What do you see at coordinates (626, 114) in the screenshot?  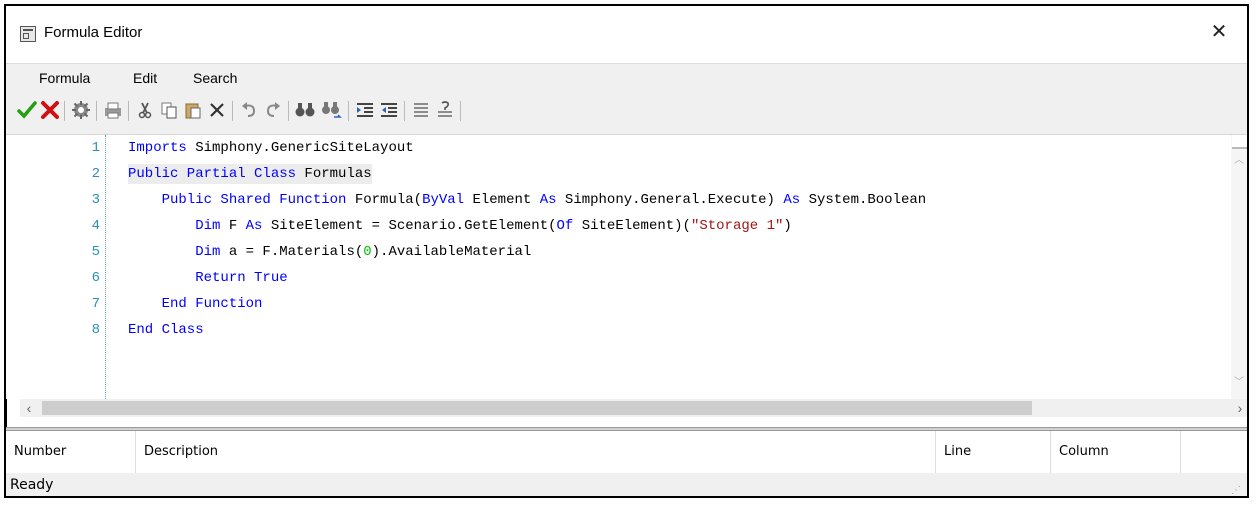 I see `toolbar` at bounding box center [626, 114].